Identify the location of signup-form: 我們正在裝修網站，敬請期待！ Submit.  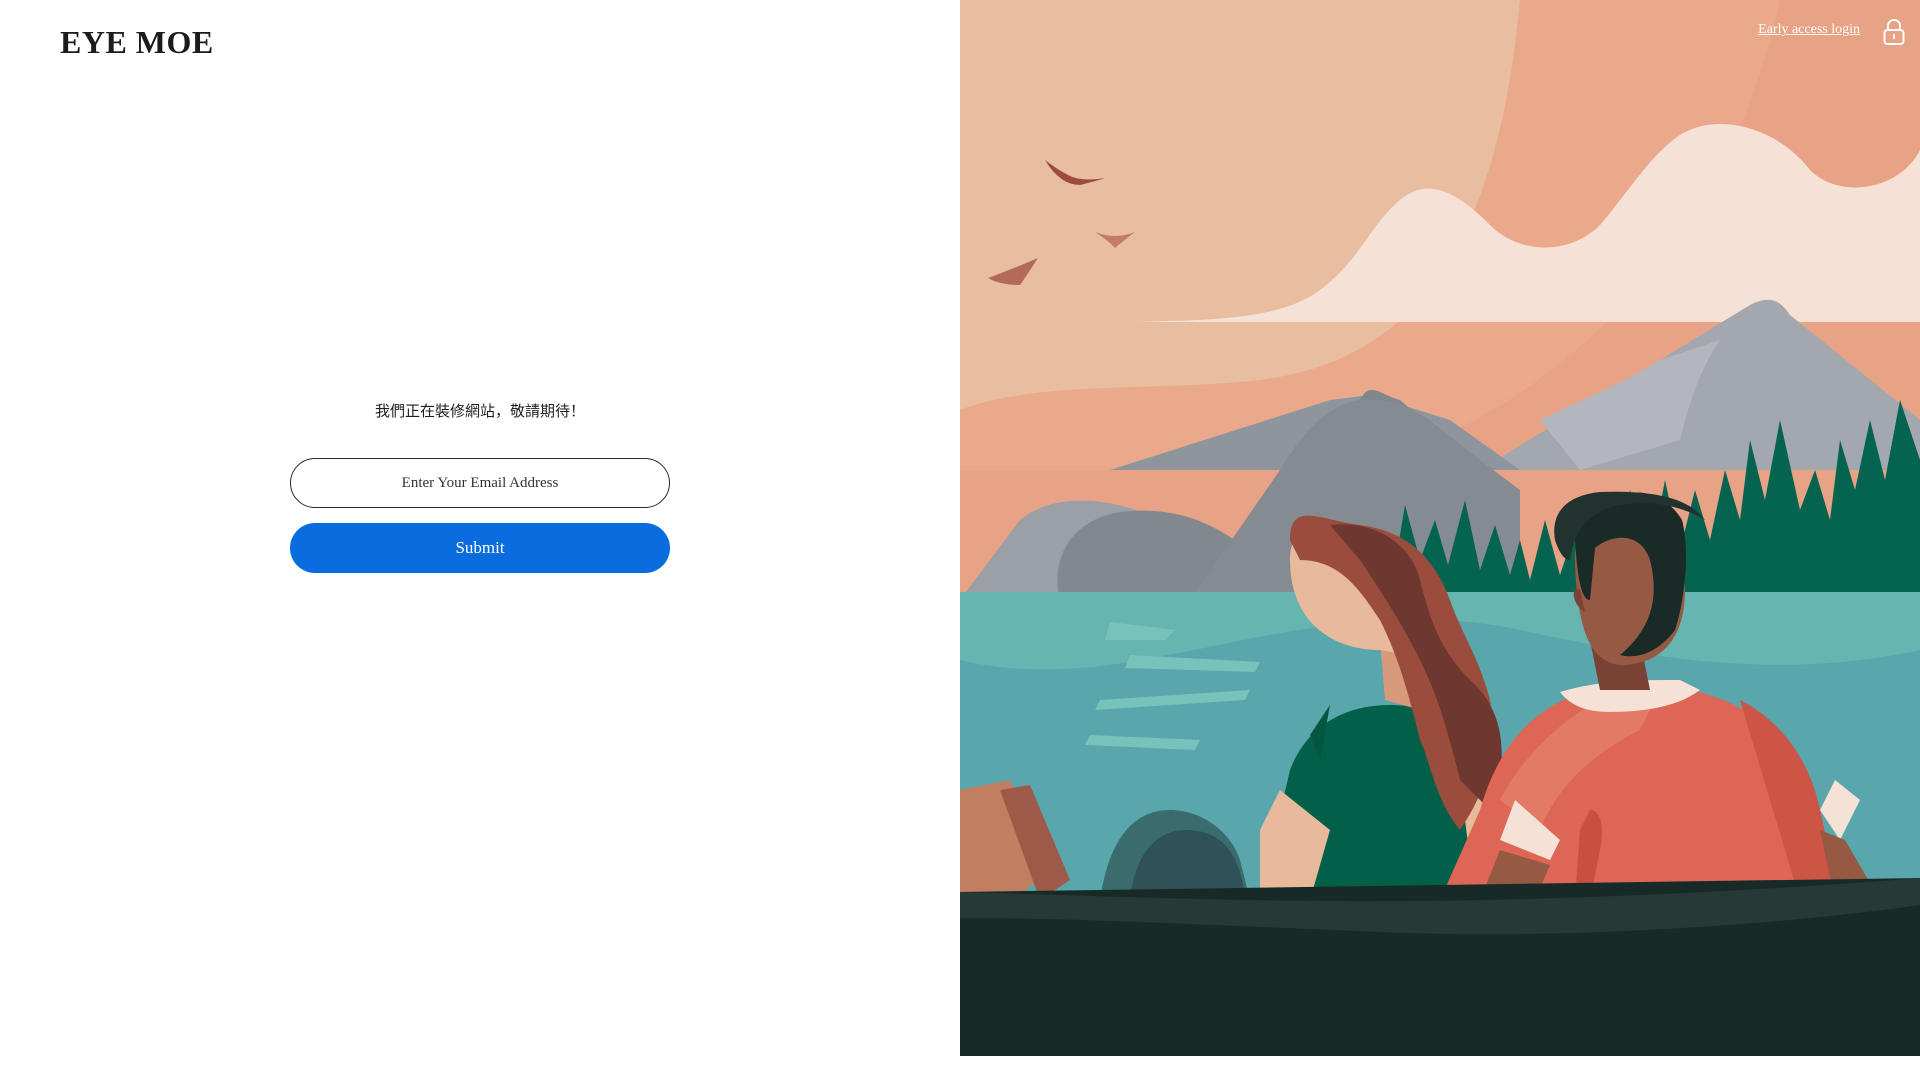
(480, 486).